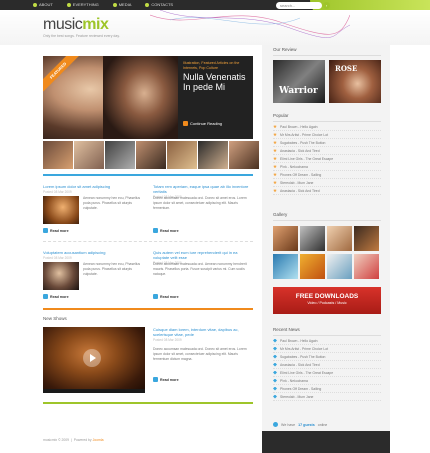  Describe the element at coordinates (327, 357) in the screenshot. I see `recent-news-item: Sugababes - Push The Button` at that location.